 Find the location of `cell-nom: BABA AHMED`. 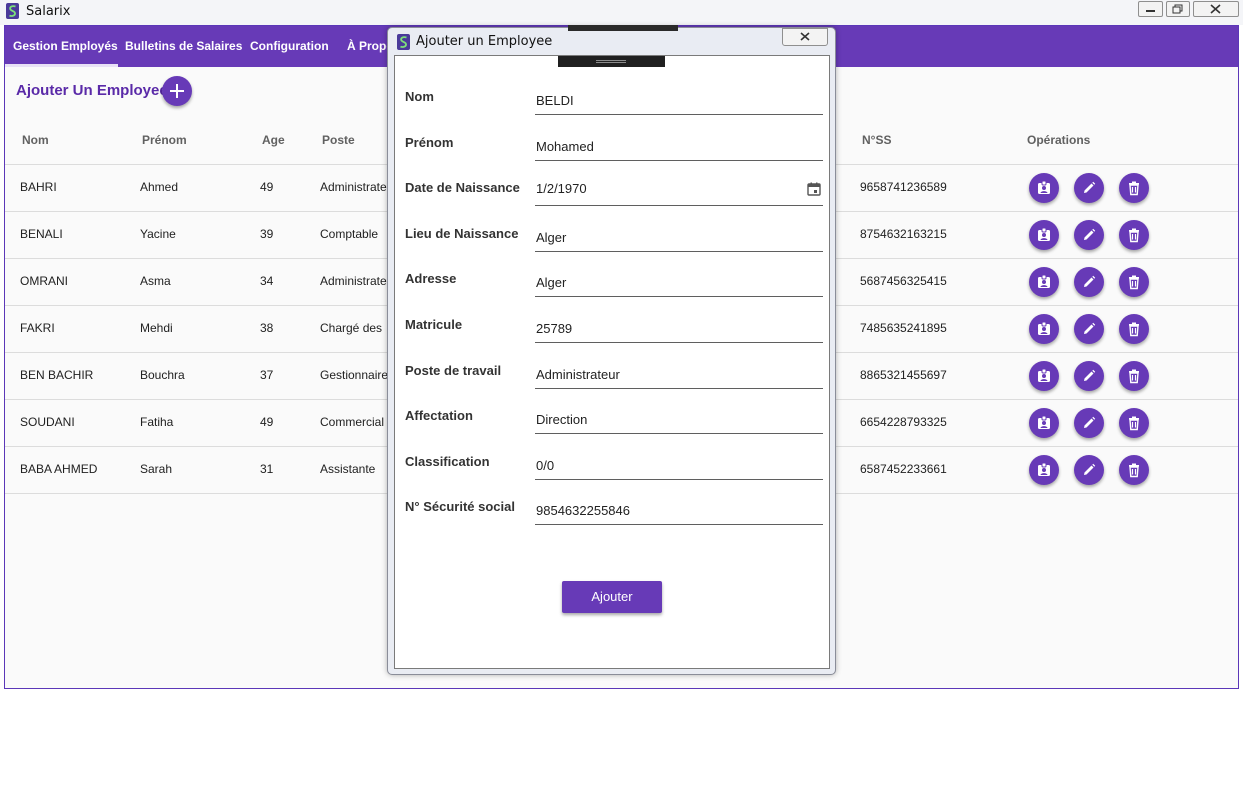

cell-nom: BABA AHMED is located at coordinates (59, 469).